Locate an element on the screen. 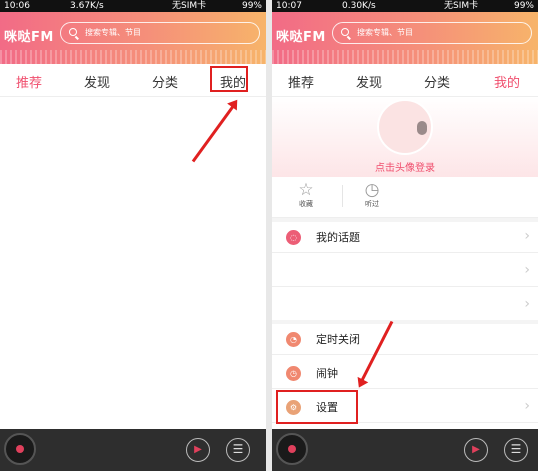 The image size is (538, 471). menu-item-alarm: ◷ 闹钟 is located at coordinates (405, 373).